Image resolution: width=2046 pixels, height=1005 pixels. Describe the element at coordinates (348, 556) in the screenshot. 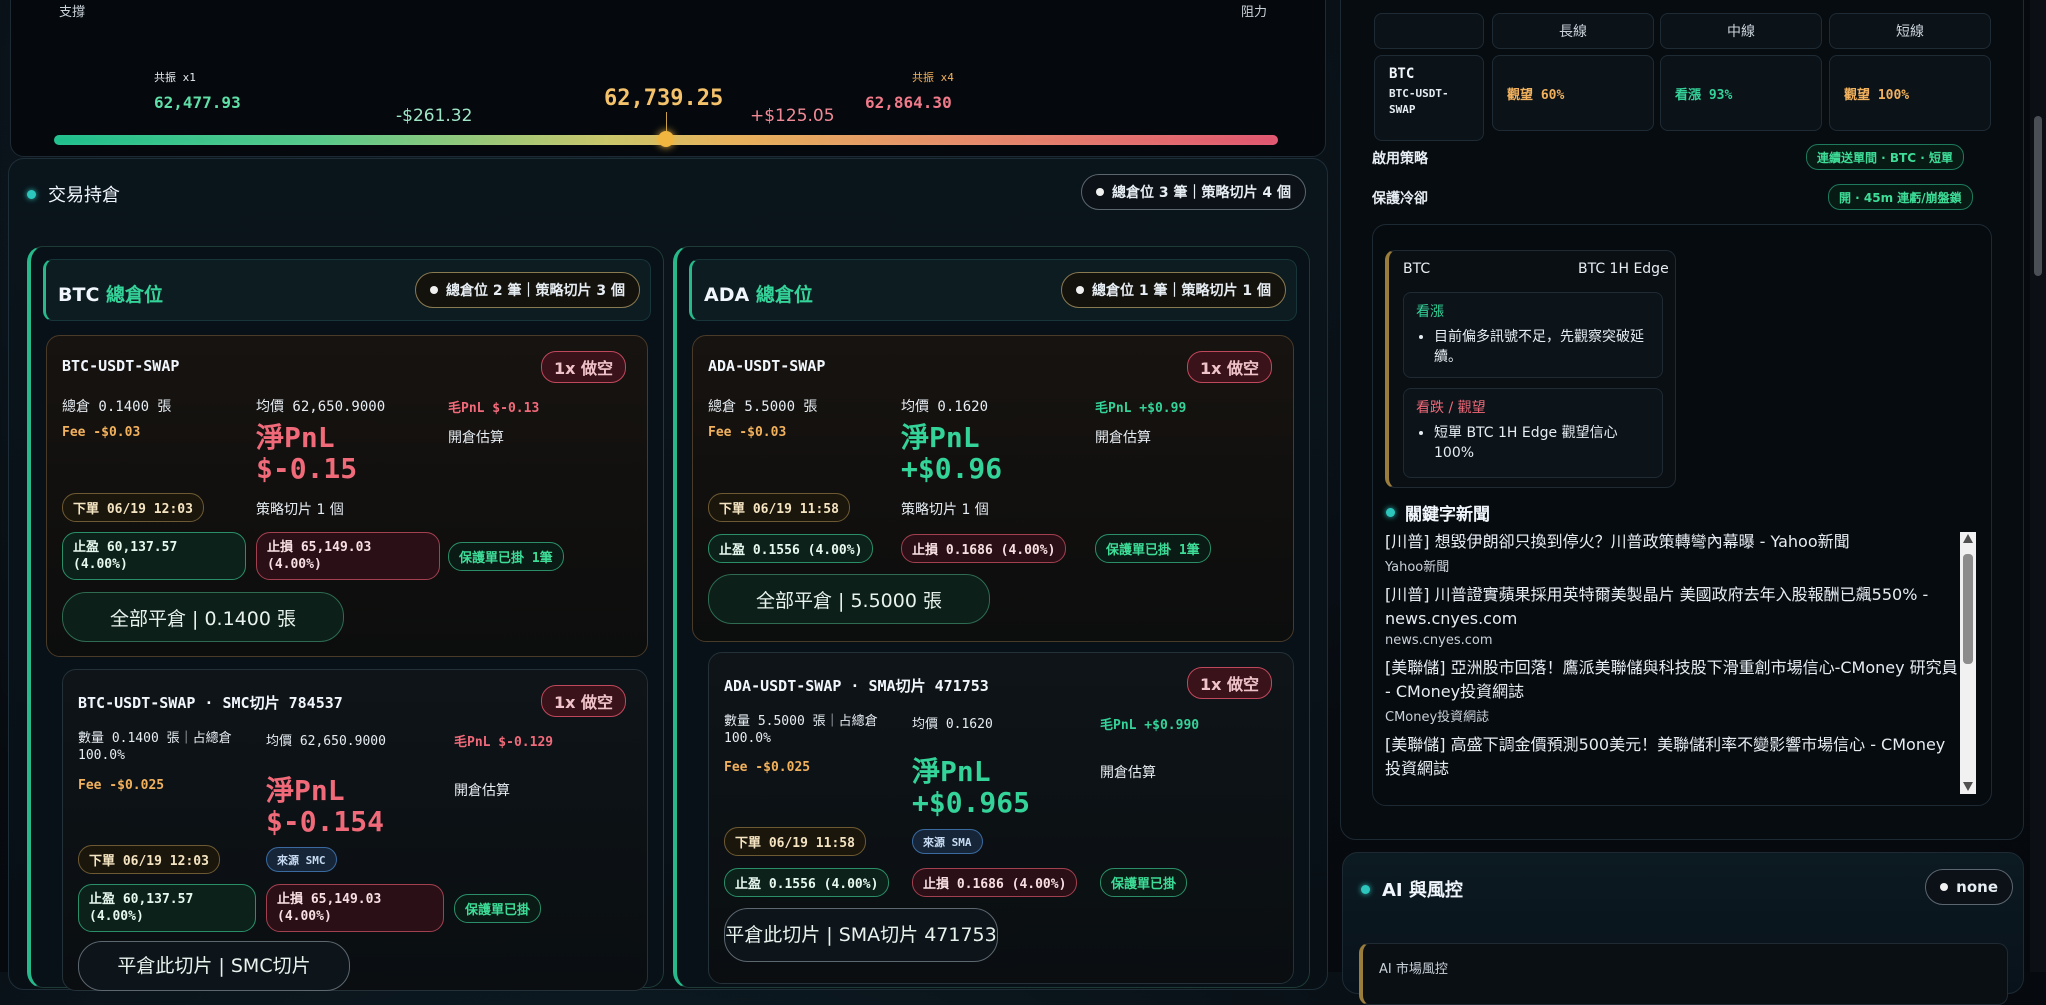

I see `btc-stop-loss: 止損 65,149.03 (4.00%)` at that location.